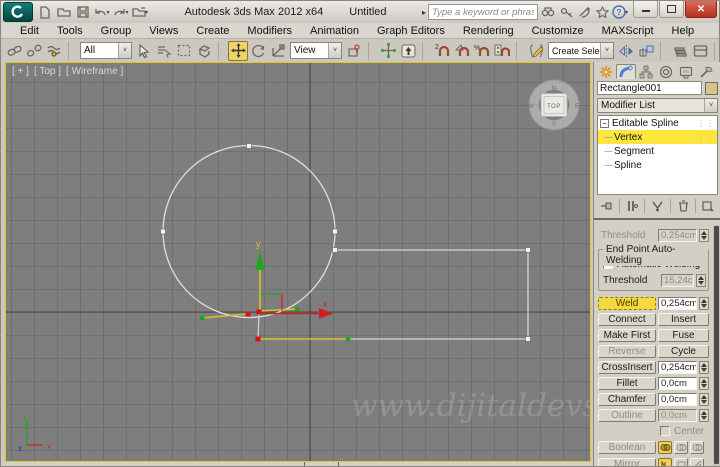  Describe the element at coordinates (483, 12) in the screenshot. I see `search-input` at that location.